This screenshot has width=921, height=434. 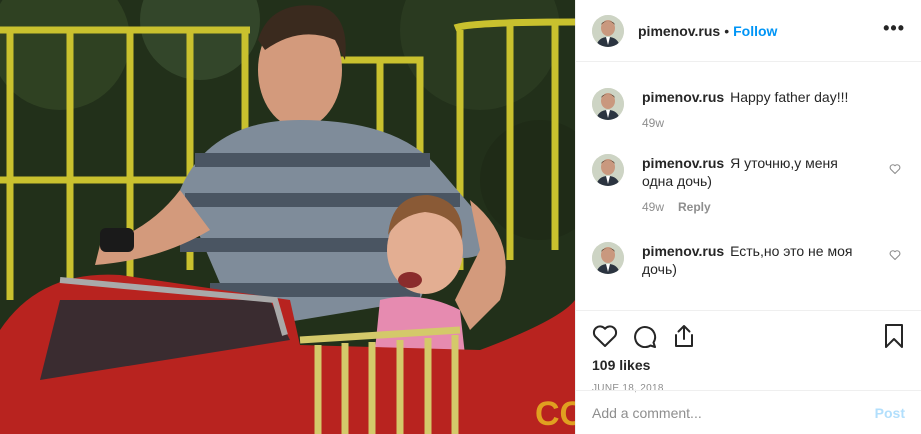 I want to click on bookmark-icon, so click(x=894, y=336).